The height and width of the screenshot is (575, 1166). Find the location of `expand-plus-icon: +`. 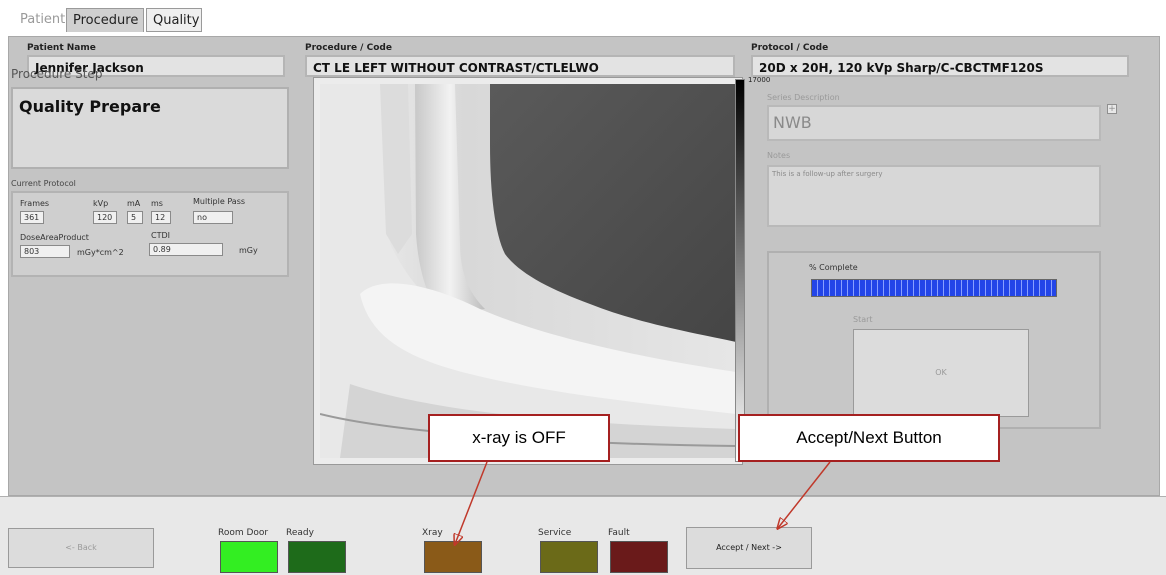

expand-plus-icon: + is located at coordinates (1112, 109).